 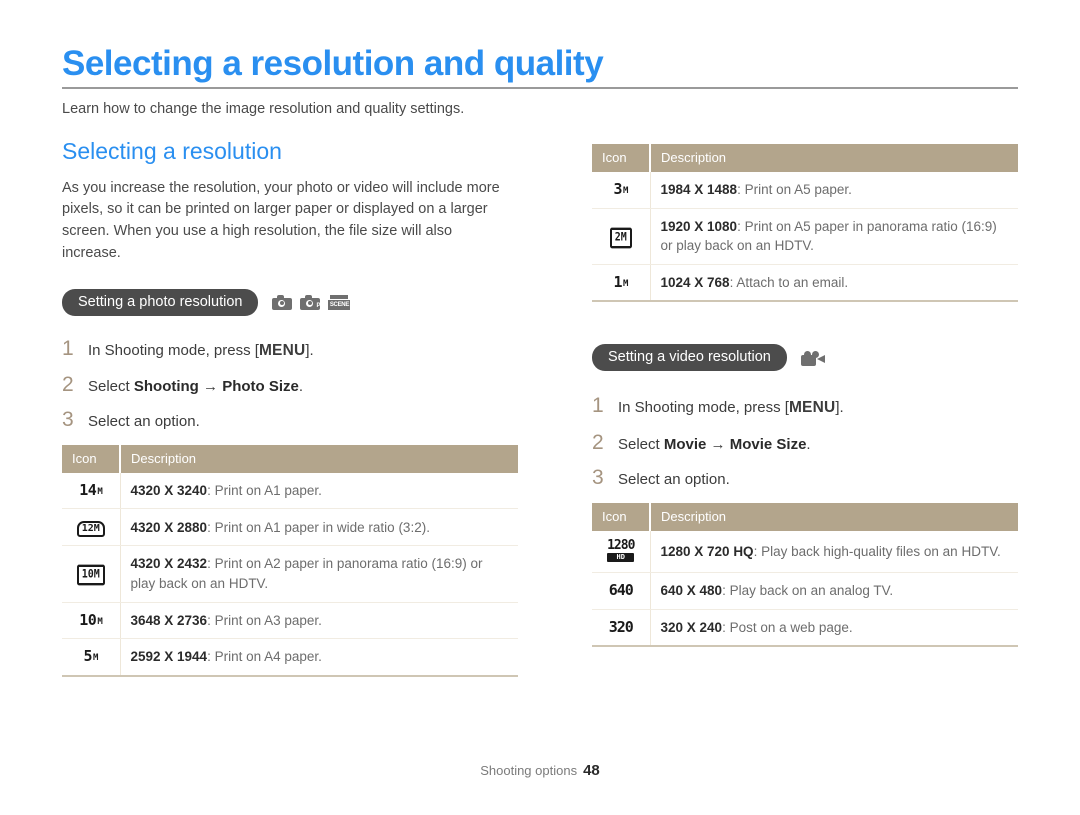 What do you see at coordinates (91, 657) in the screenshot?
I see `resolution-icon-5m: 5M` at bounding box center [91, 657].